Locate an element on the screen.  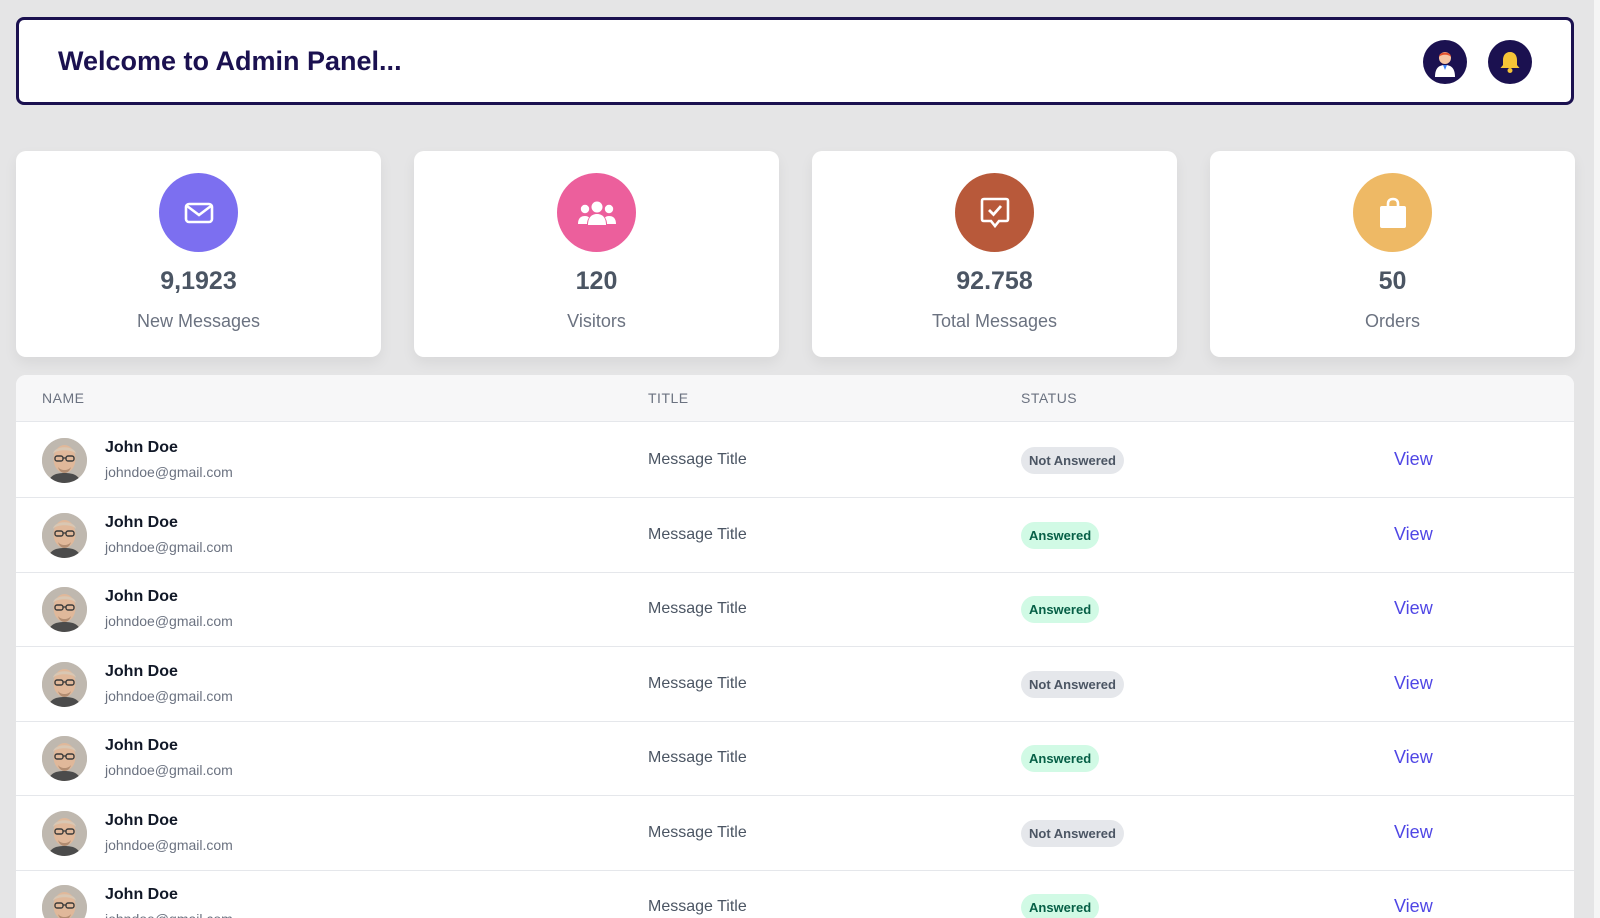
comment-check-icon is located at coordinates (994, 212).